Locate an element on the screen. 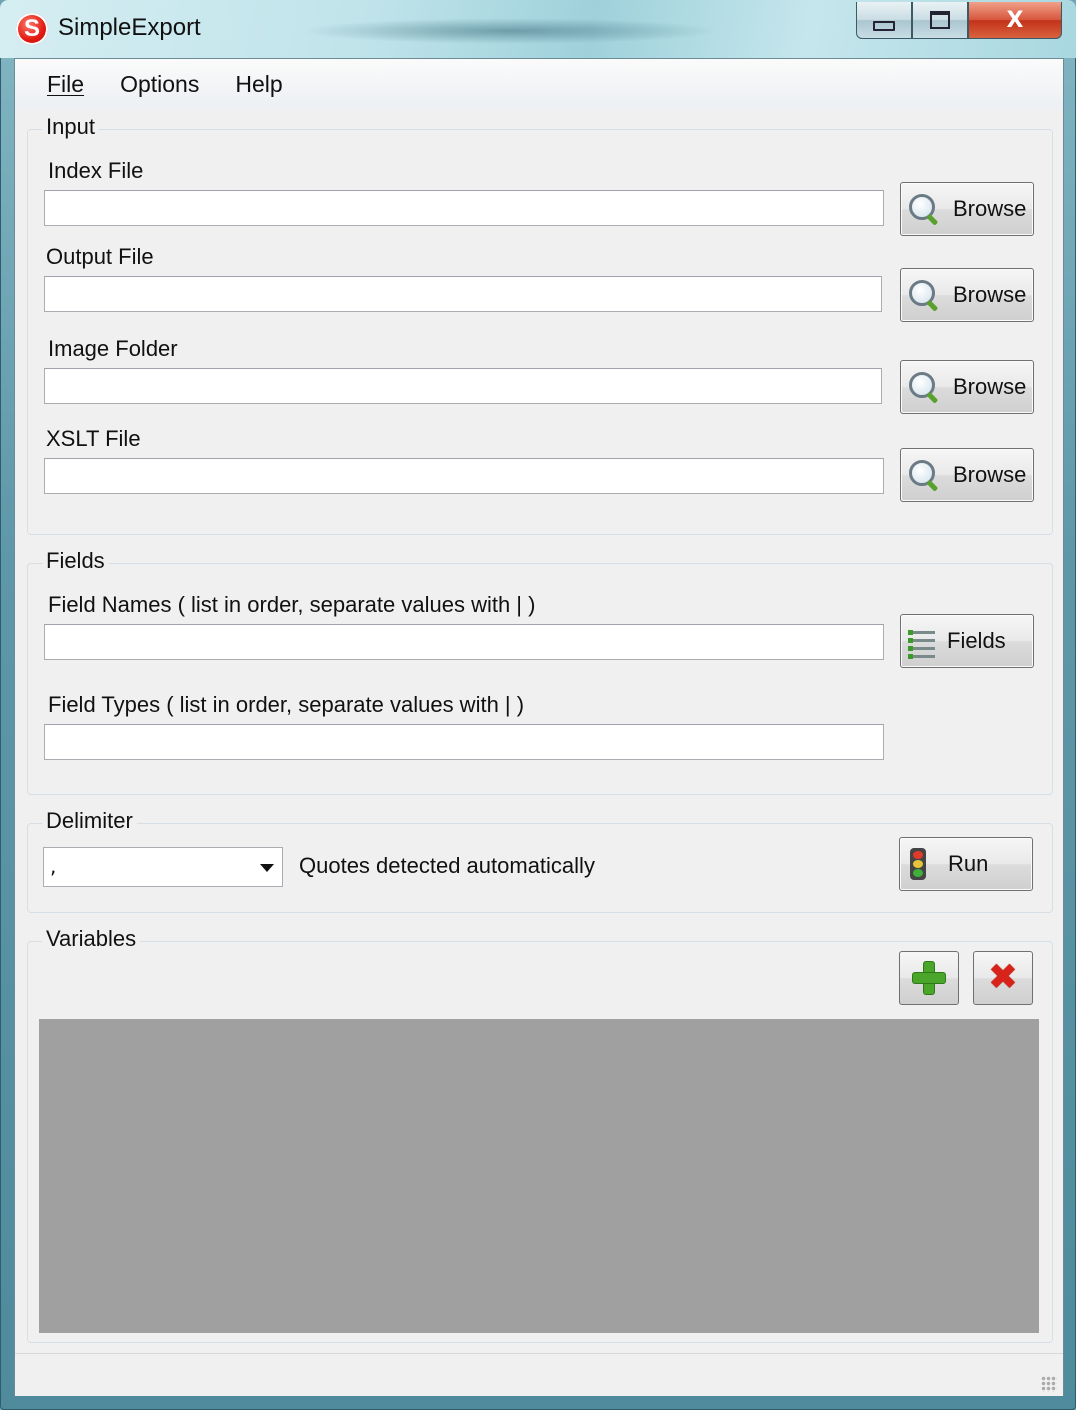  image-folder-input is located at coordinates (463, 386).